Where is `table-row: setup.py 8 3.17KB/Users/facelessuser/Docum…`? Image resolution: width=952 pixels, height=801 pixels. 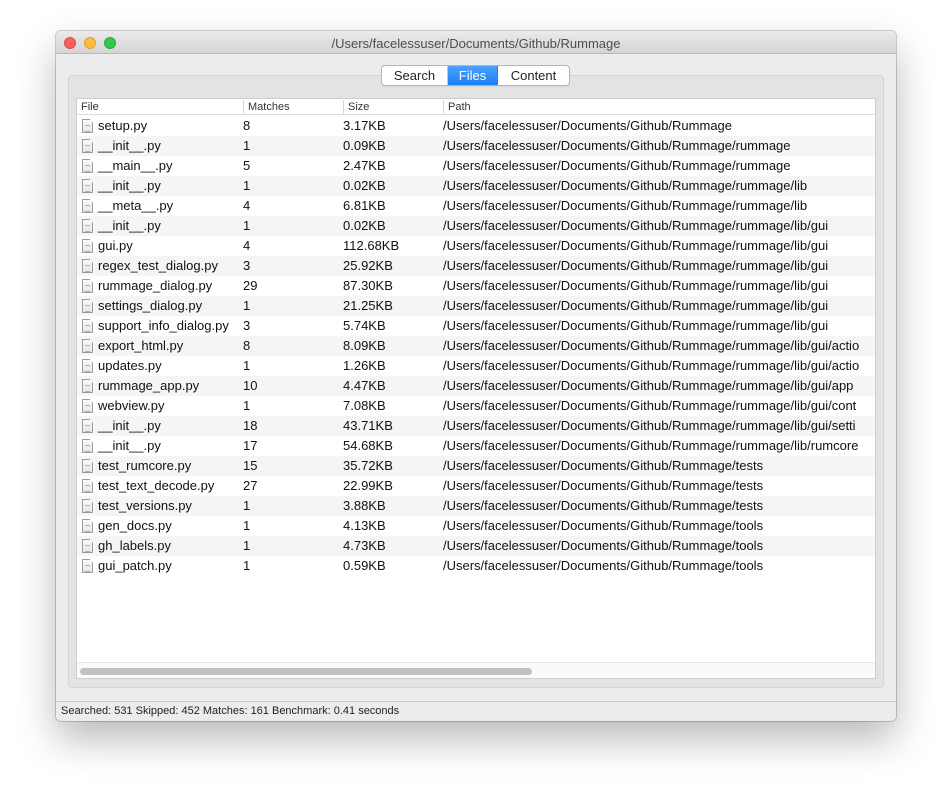 table-row: setup.py 8 3.17KB/Users/facelessuser/Docum… is located at coordinates (476, 126).